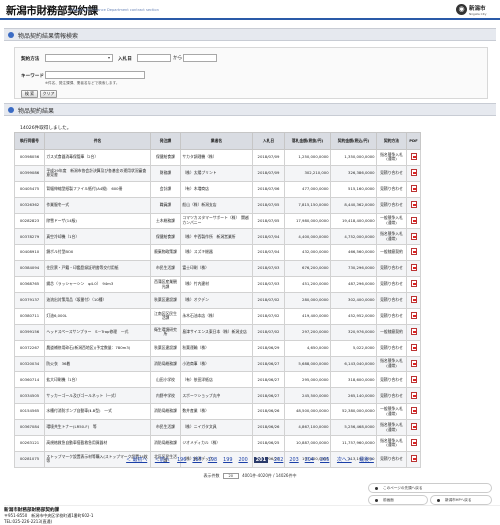 Image resolution: width=500 pixels, height=525 pixels. Describe the element at coordinates (309, 460) in the screenshot. I see `page-number-link: 204` at that location.